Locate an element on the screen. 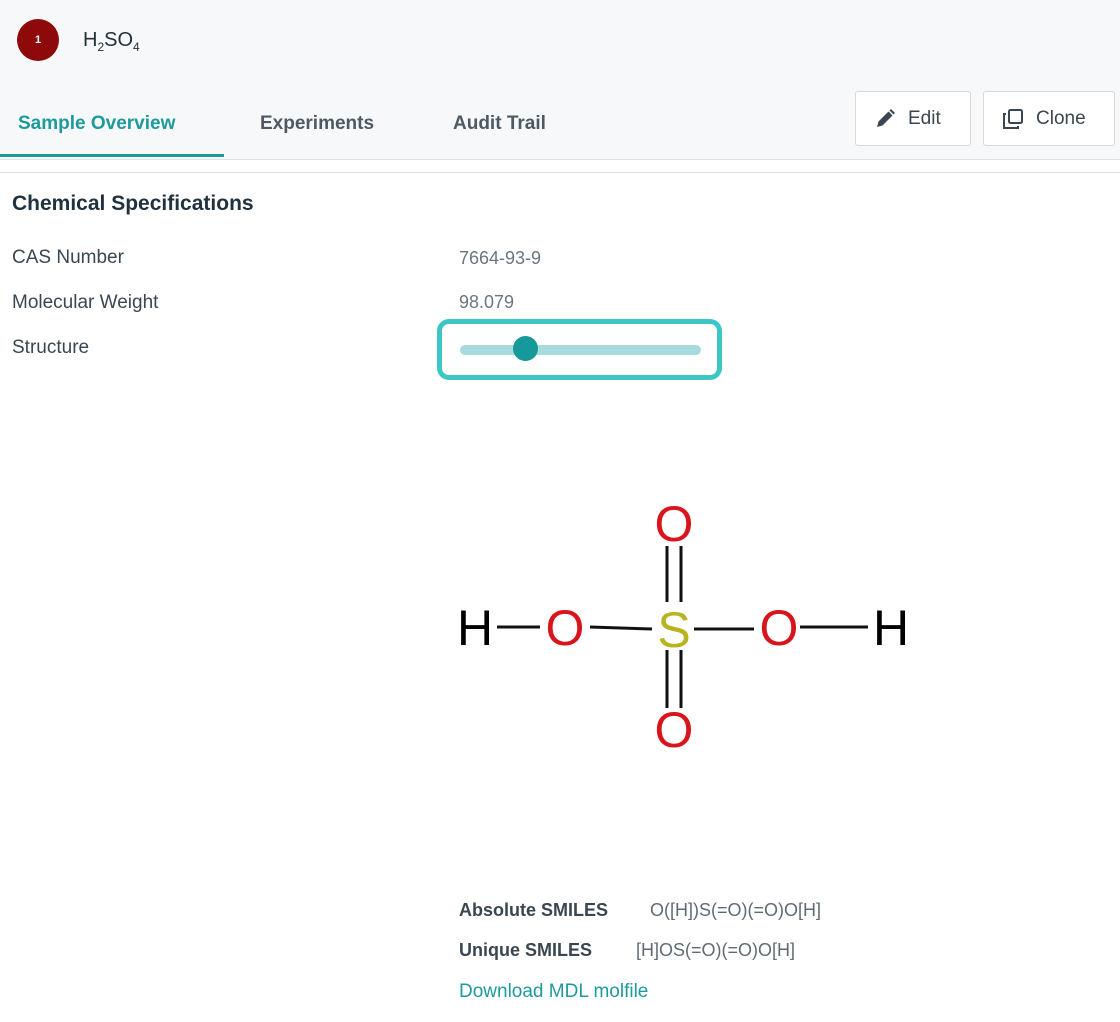 The image size is (1120, 1022). atom-o-top: O is located at coordinates (674, 524).